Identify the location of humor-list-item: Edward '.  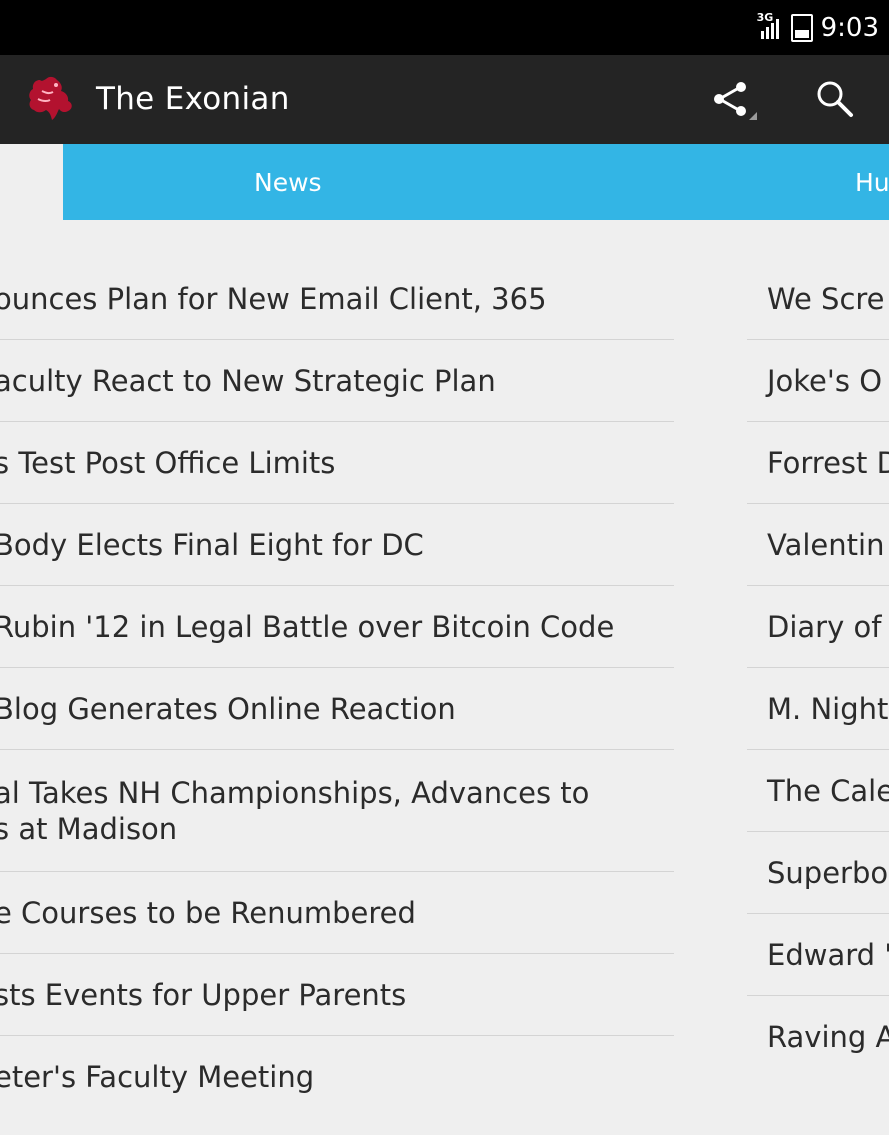
(818, 955).